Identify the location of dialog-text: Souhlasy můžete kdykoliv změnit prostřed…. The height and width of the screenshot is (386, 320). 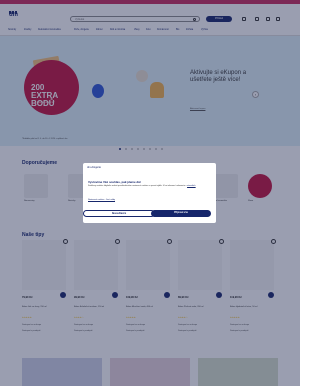
(149, 186).